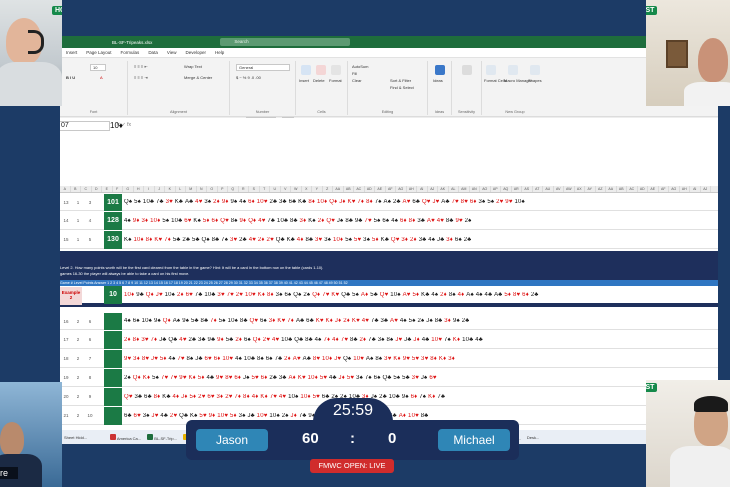  Describe the element at coordinates (412, 189) in the screenshot. I see `column-header: AH` at that location.